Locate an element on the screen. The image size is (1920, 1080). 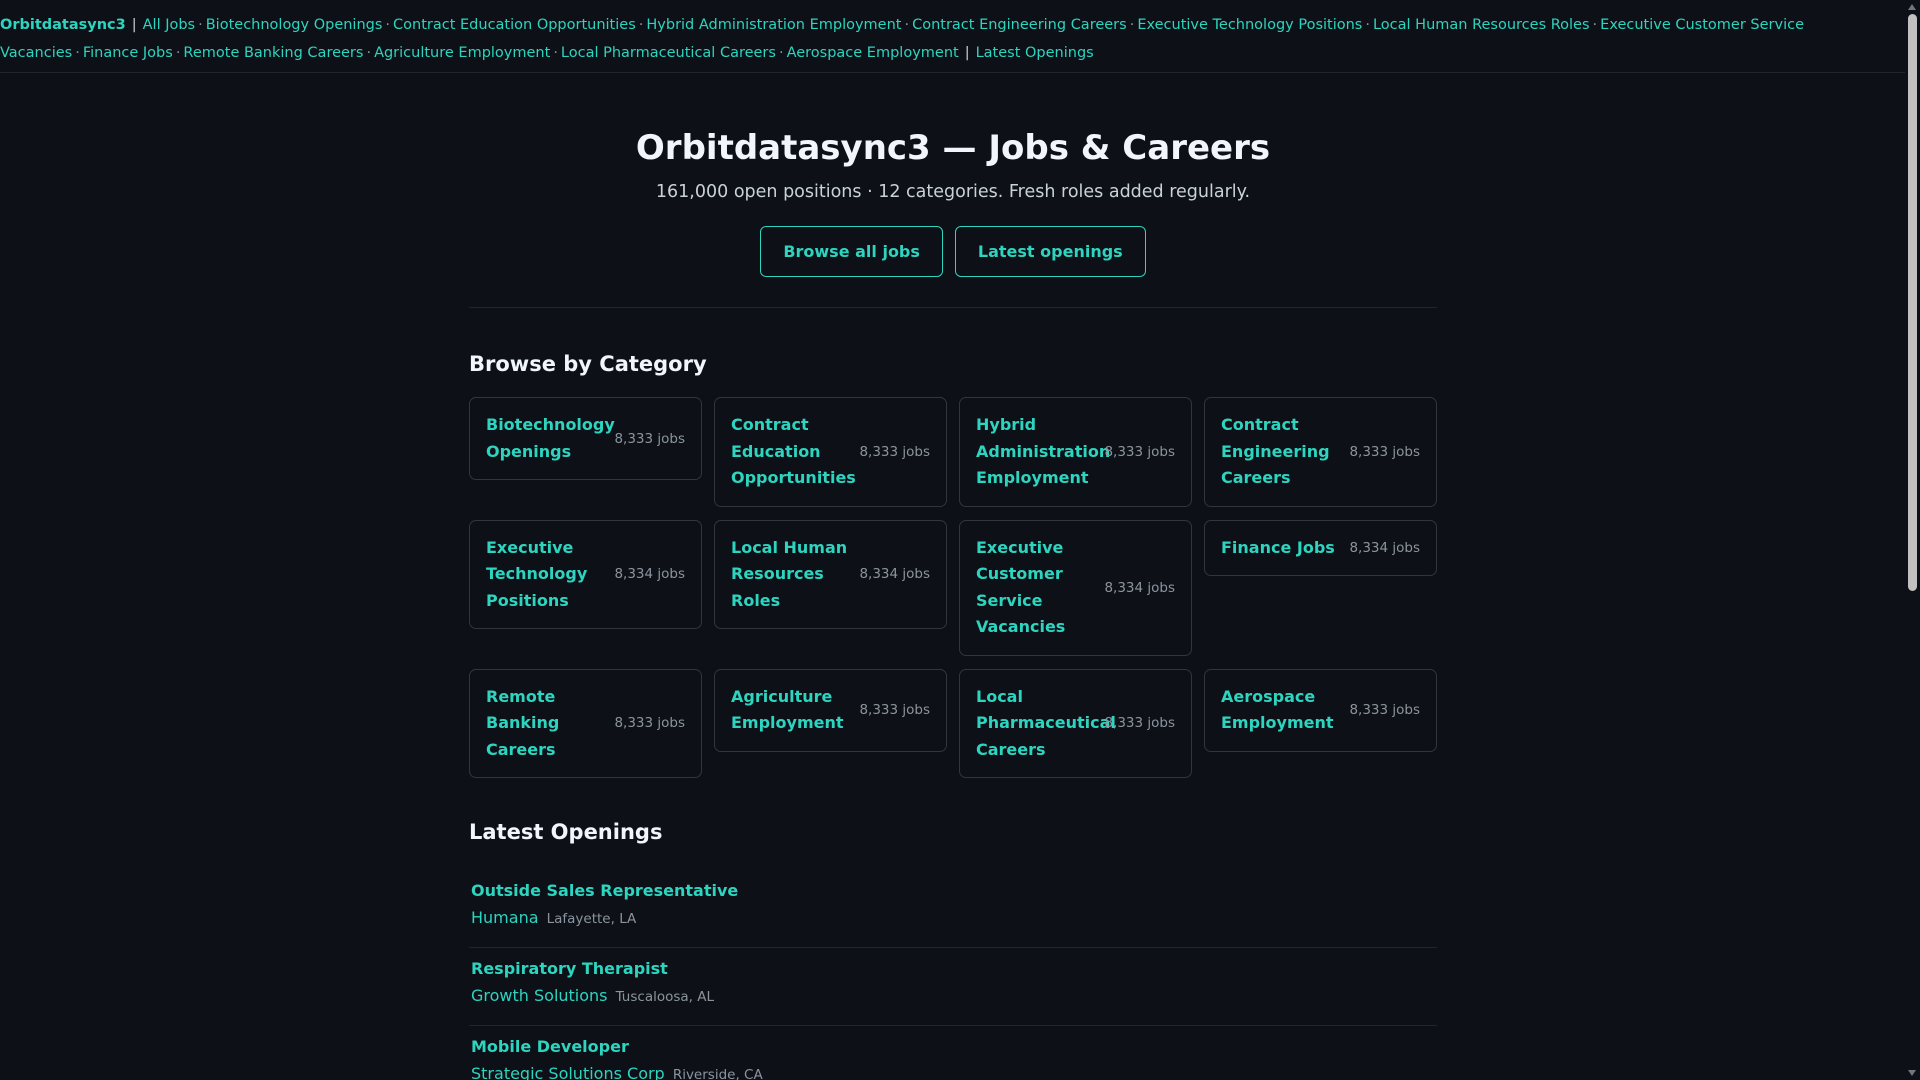
category-card-remote-banking: Remote Banking Careers 8,333 jobs is located at coordinates (585, 723).